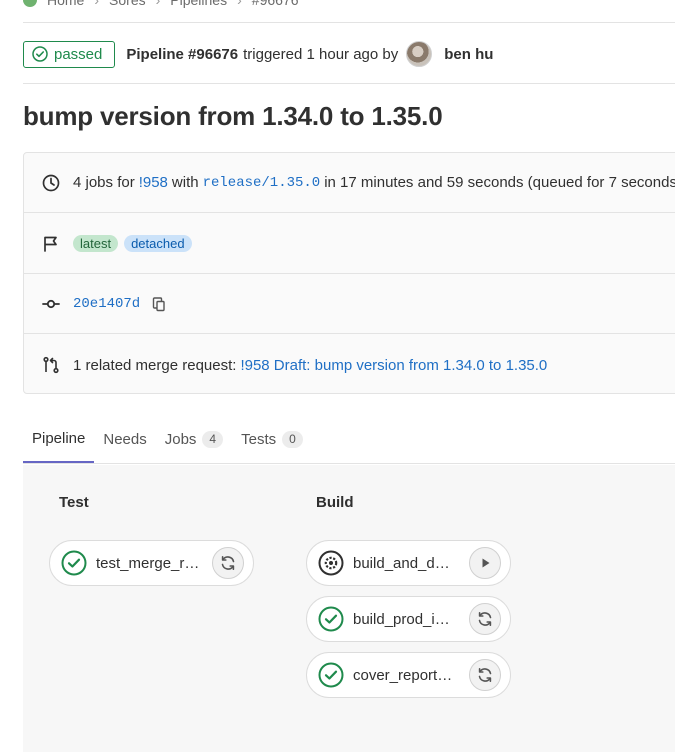 This screenshot has width=675, height=752. Describe the element at coordinates (275, 4) in the screenshot. I see `breadcrumb-current: #96676` at that location.